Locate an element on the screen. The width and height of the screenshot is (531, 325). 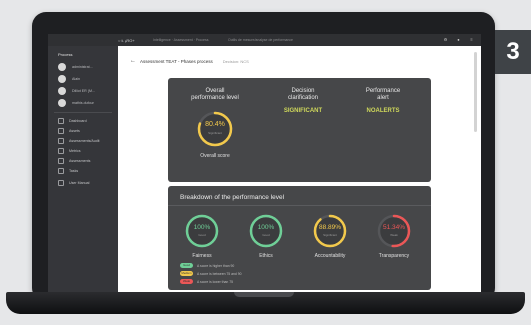
gauge-ethics: 100% Good is located at coordinates (266, 231).